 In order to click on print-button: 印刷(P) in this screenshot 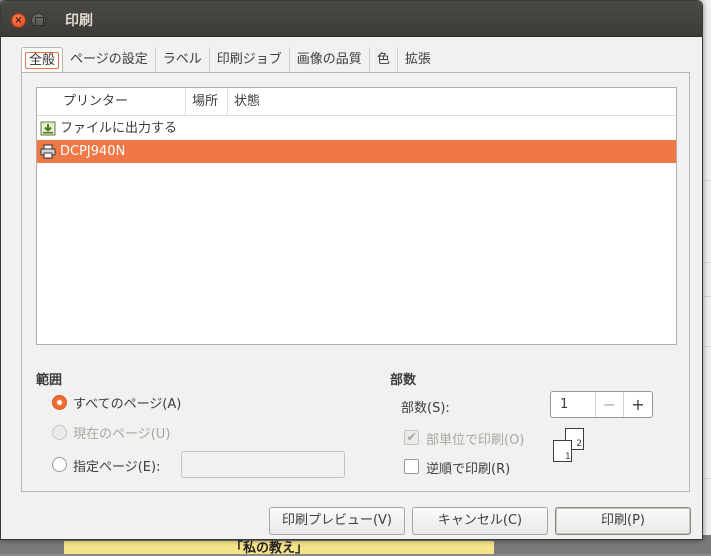, I will do `click(623, 521)`.